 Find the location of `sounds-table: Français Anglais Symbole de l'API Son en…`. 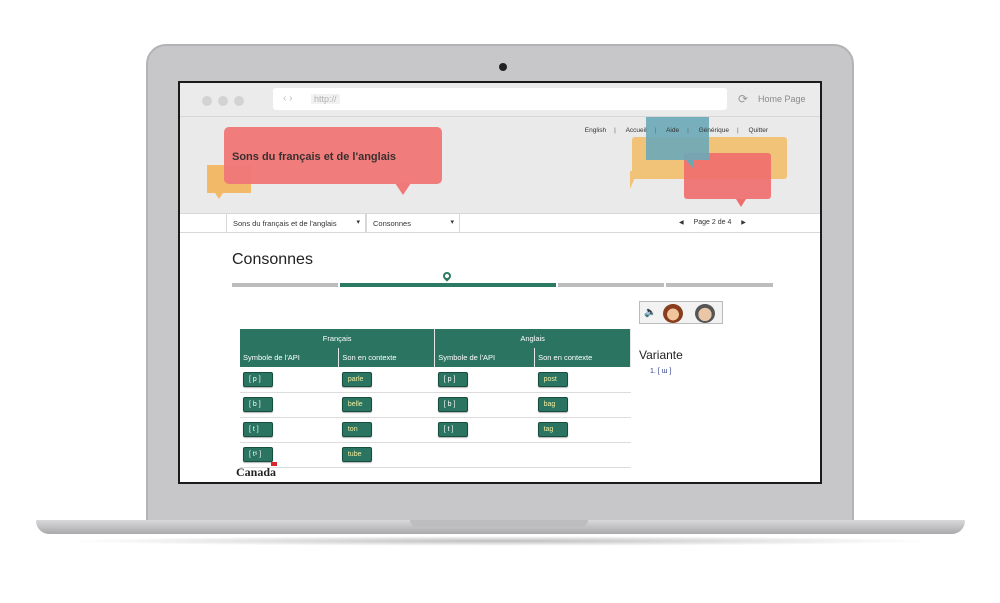

sounds-table: Français Anglais Symbole de l'API Son en… is located at coordinates (435, 398).